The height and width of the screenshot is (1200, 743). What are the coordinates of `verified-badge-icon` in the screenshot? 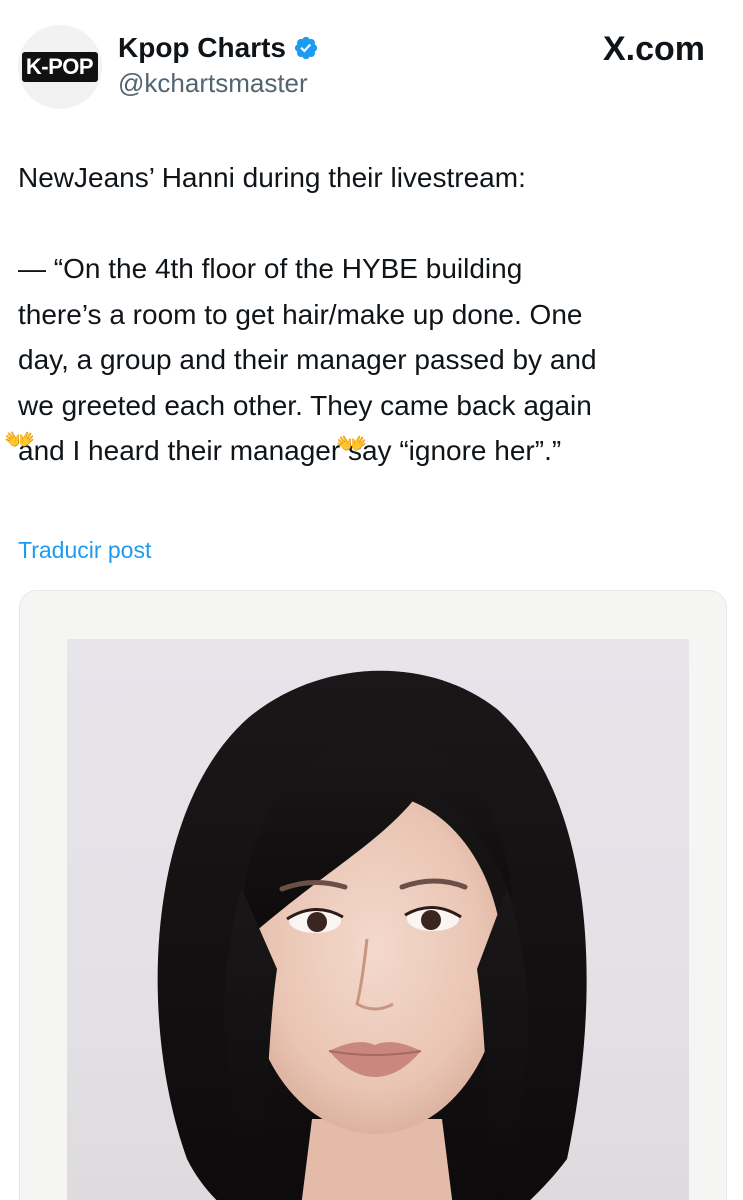 It's located at (306, 48).